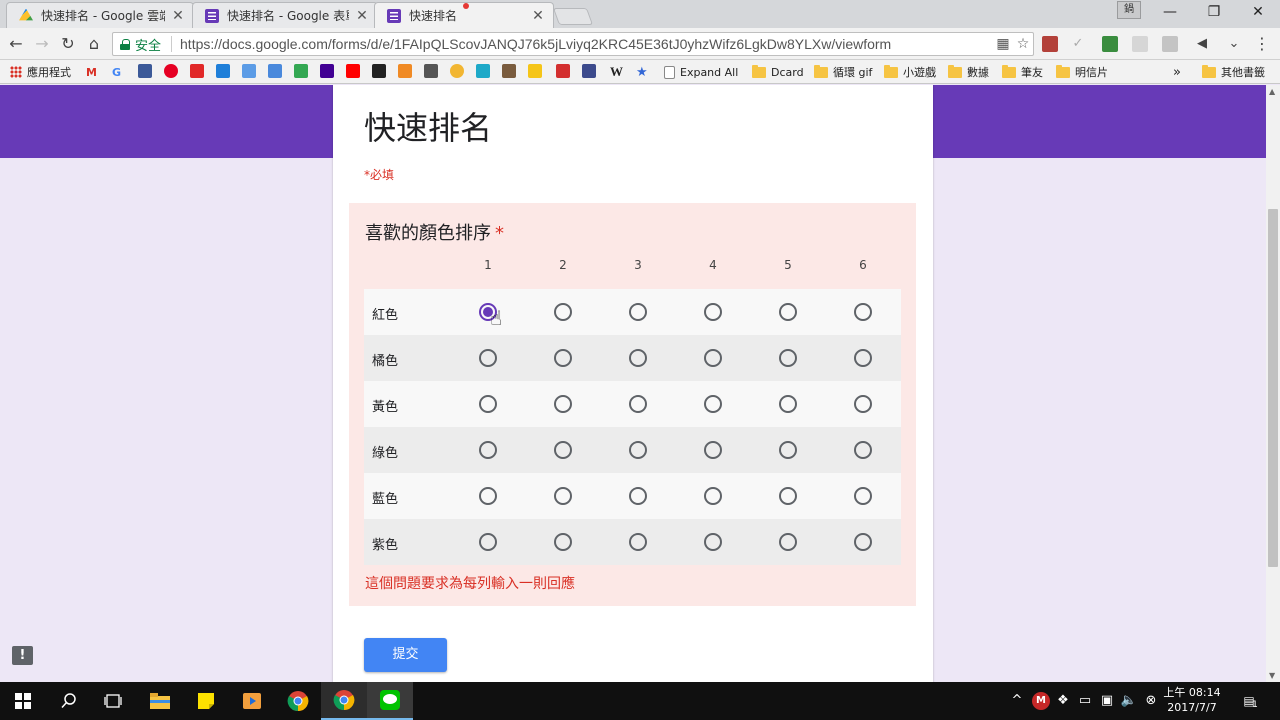  I want to click on home-icon: ⌂, so click(94, 44).